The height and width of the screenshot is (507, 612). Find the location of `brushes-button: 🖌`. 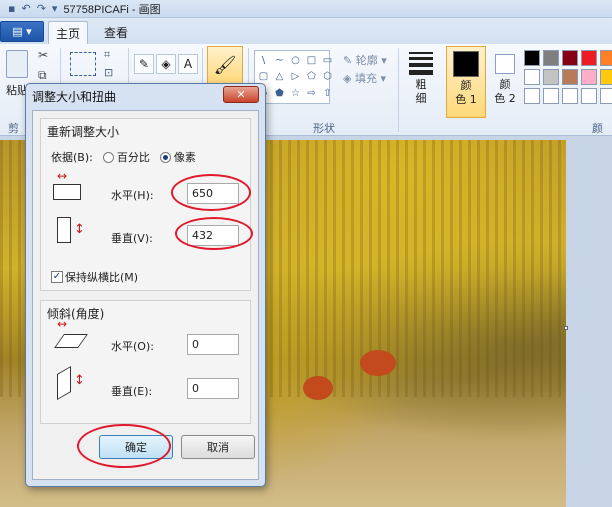

brushes-button: 🖌 is located at coordinates (225, 65).